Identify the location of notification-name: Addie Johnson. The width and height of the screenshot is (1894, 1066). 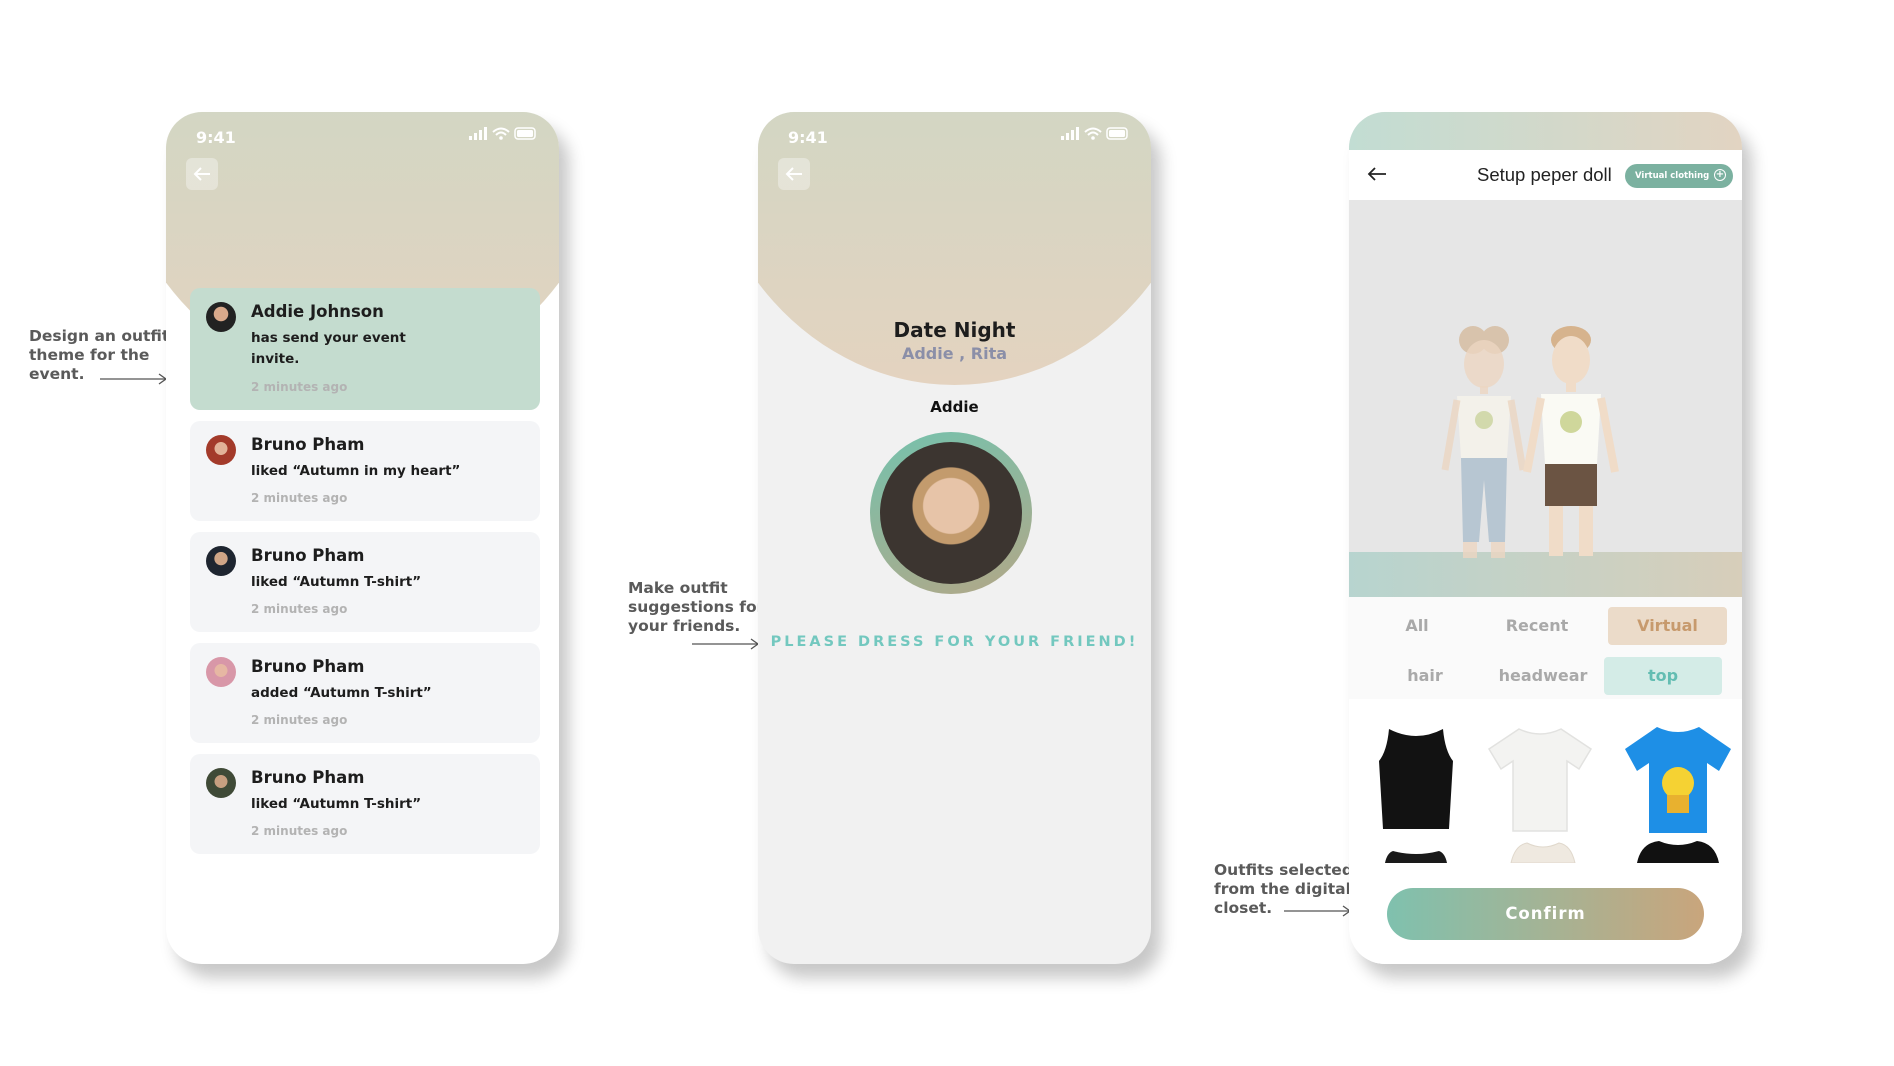
(317, 311).